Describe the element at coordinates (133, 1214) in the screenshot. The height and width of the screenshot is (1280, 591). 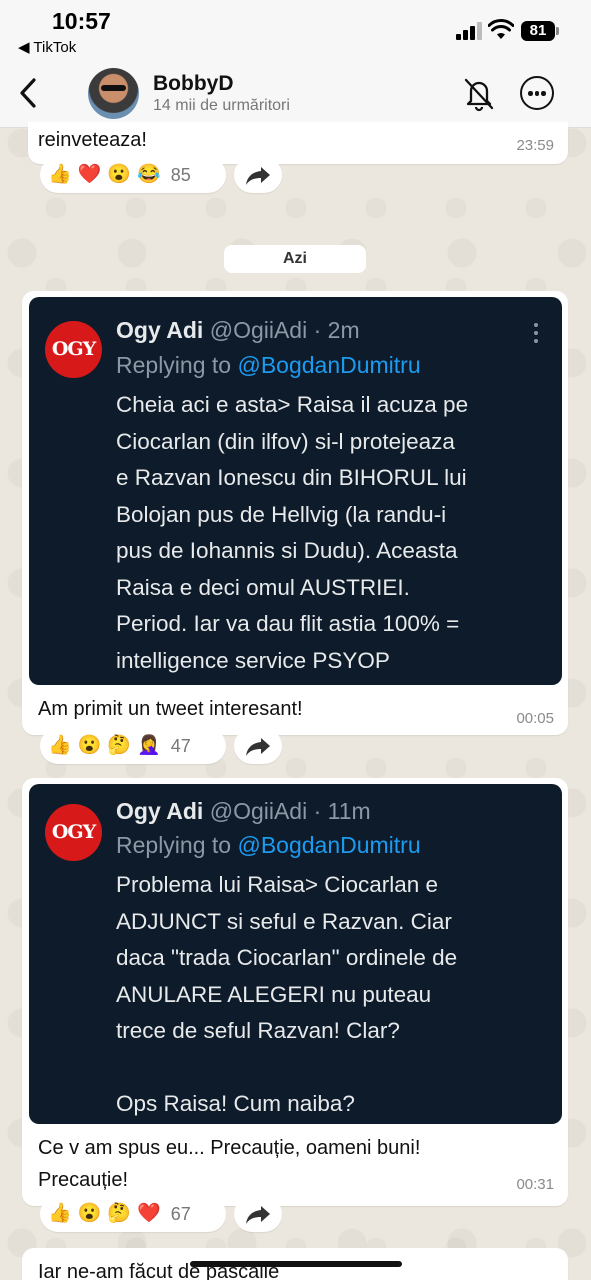
I see `reactions-bar: 👍 😮 🤔 ❤️ 67` at that location.